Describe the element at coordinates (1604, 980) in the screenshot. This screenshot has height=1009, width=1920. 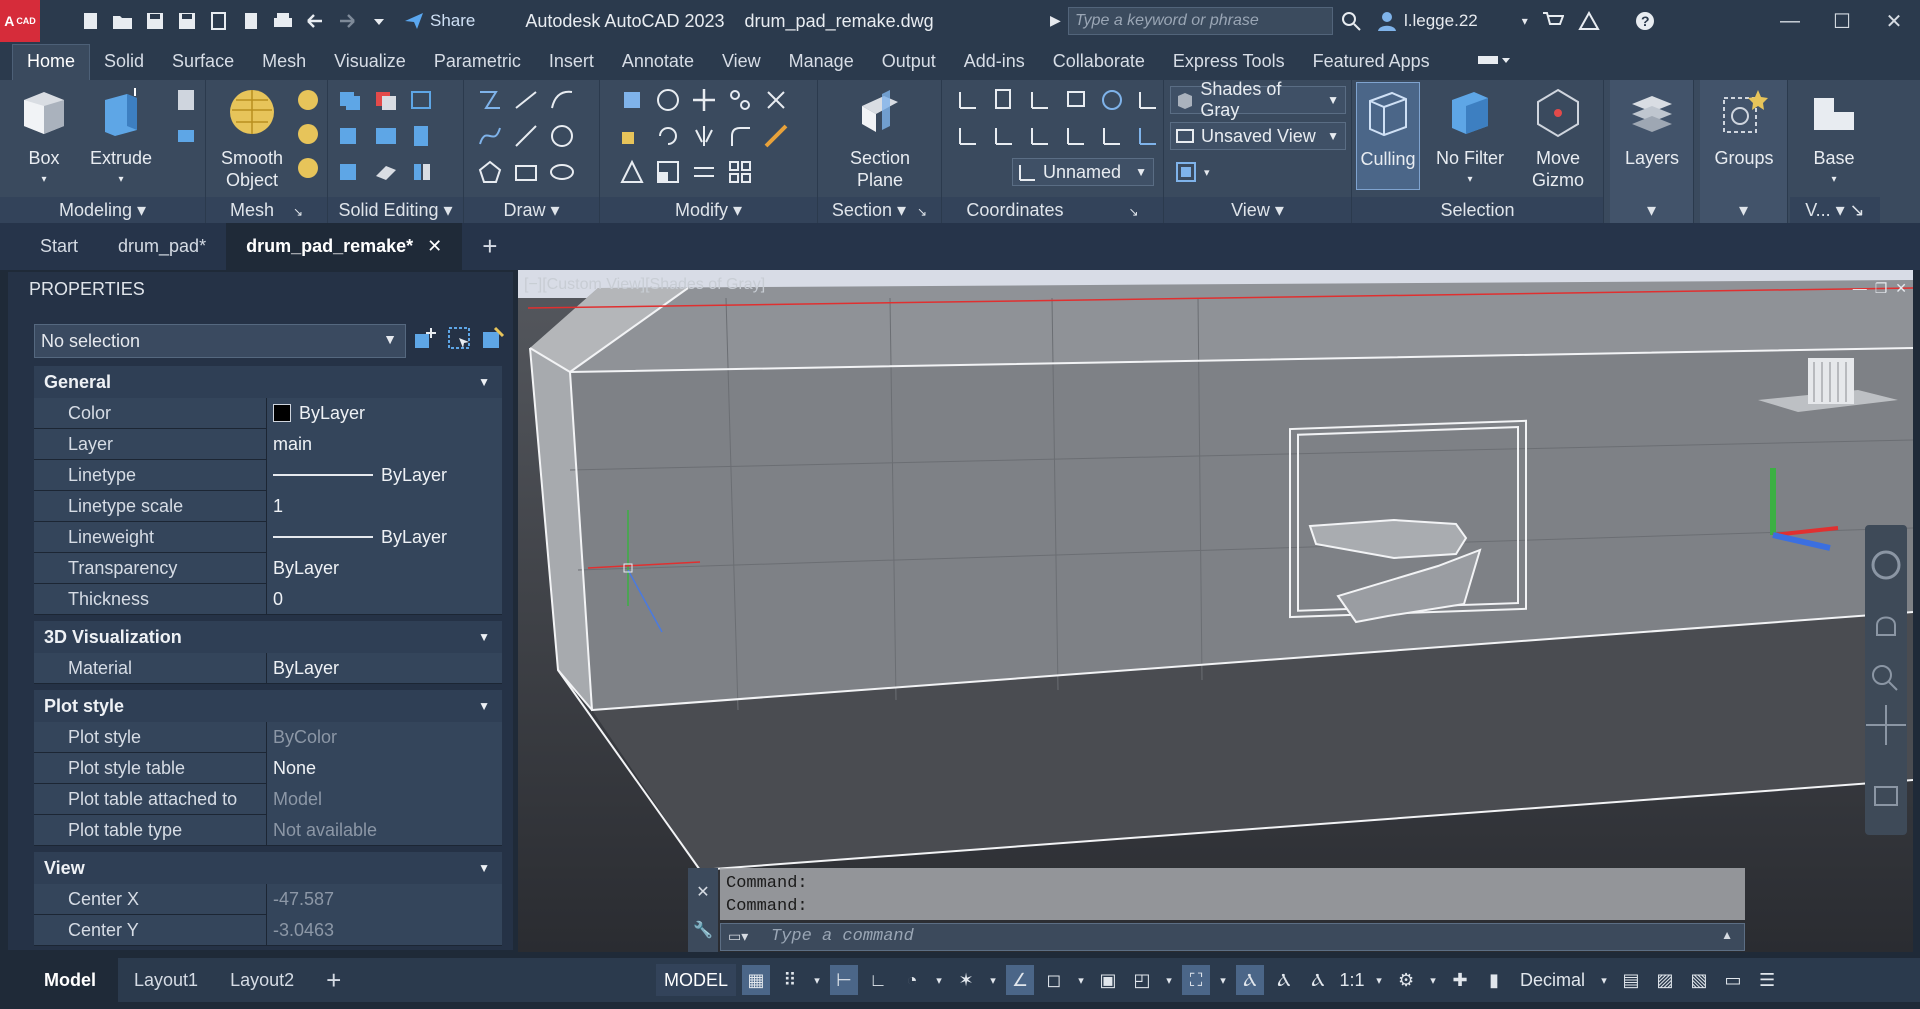
I see `units-dropdown-icon: ▾` at that location.